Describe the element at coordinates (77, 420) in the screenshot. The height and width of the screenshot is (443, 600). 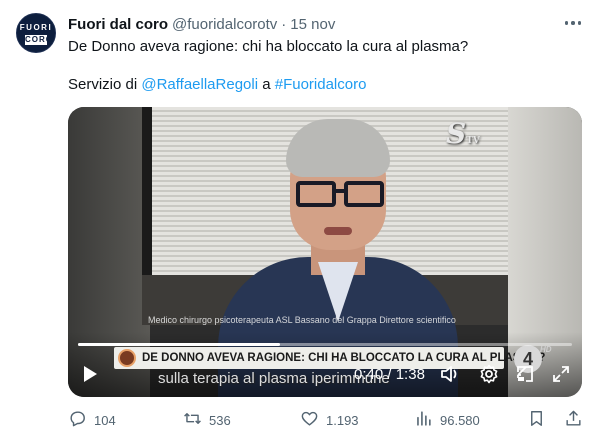
I see `reply-bubble-icon` at that location.